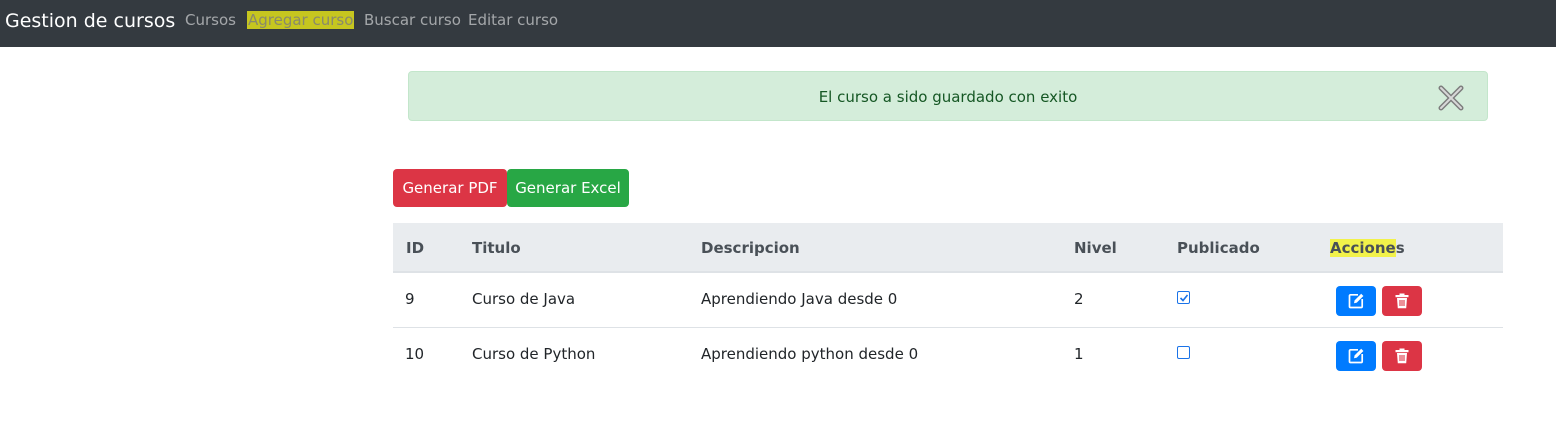  Describe the element at coordinates (750, 248) in the screenshot. I see `header-descripcion: Descripcion` at that location.